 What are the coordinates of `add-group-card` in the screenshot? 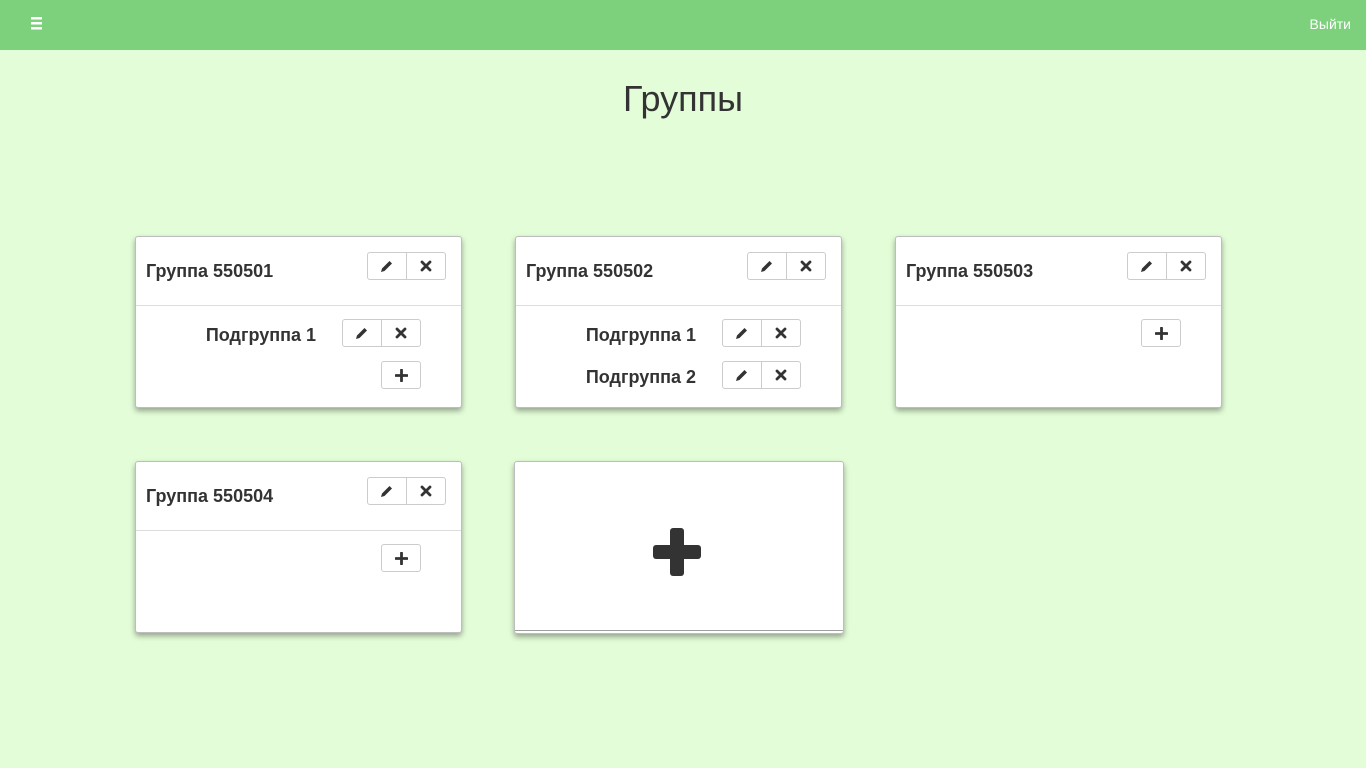 It's located at (679, 547).